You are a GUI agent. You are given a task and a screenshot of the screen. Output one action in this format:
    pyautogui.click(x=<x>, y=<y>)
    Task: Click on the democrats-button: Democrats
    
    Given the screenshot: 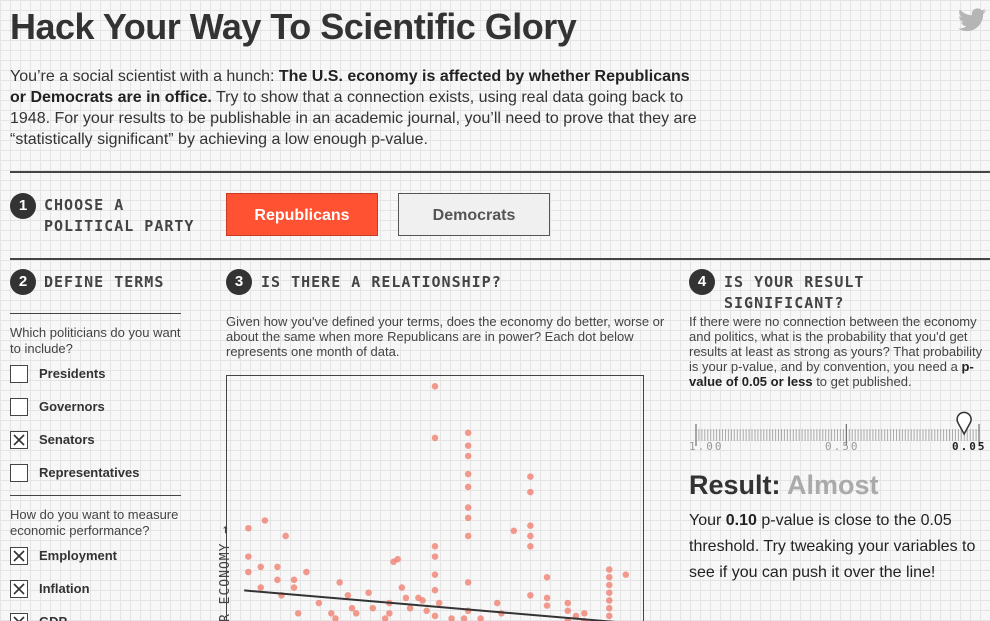 What is the action you would take?
    pyautogui.click(x=474, y=214)
    